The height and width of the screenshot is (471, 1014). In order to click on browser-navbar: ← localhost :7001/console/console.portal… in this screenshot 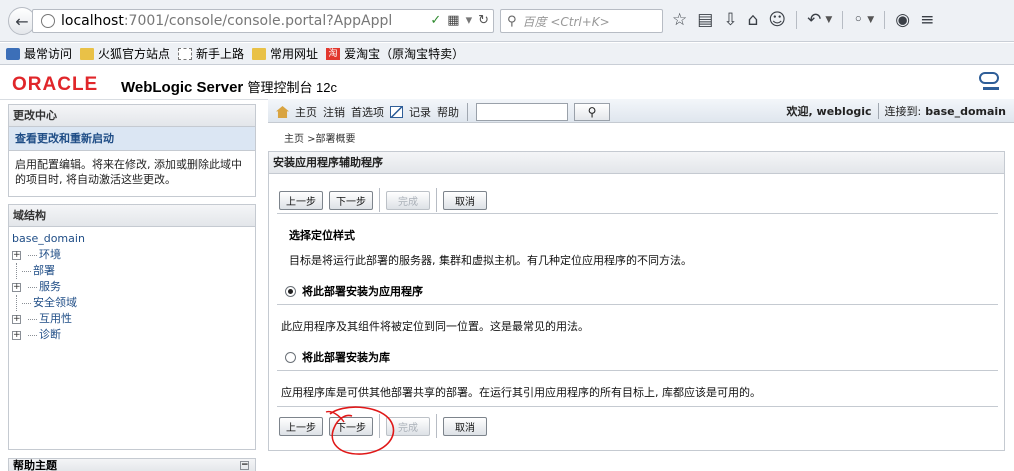, I will do `click(507, 21)`.